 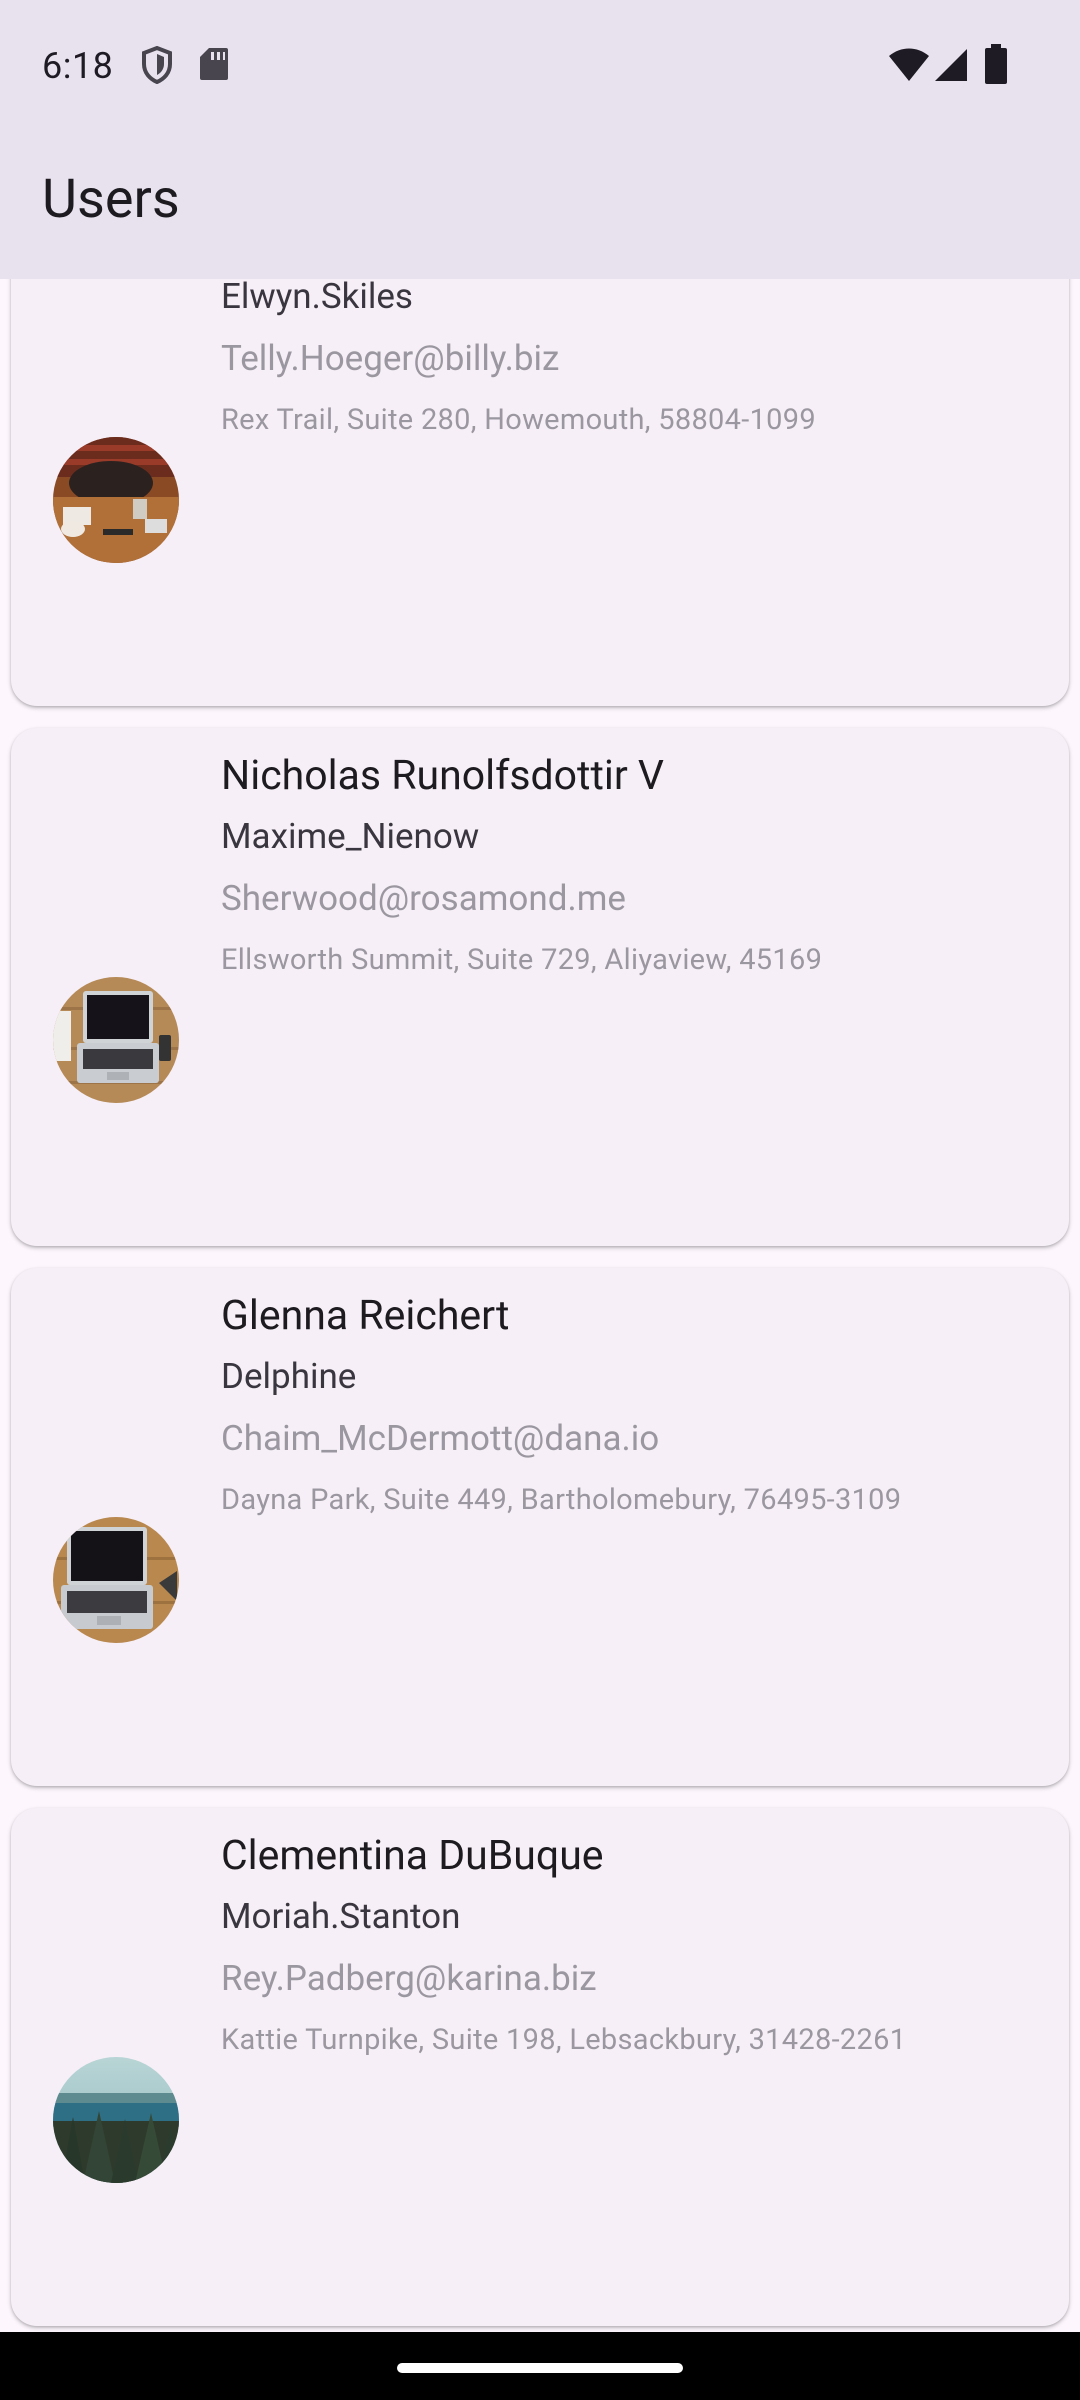 I want to click on shield-icon, so click(x=157, y=65).